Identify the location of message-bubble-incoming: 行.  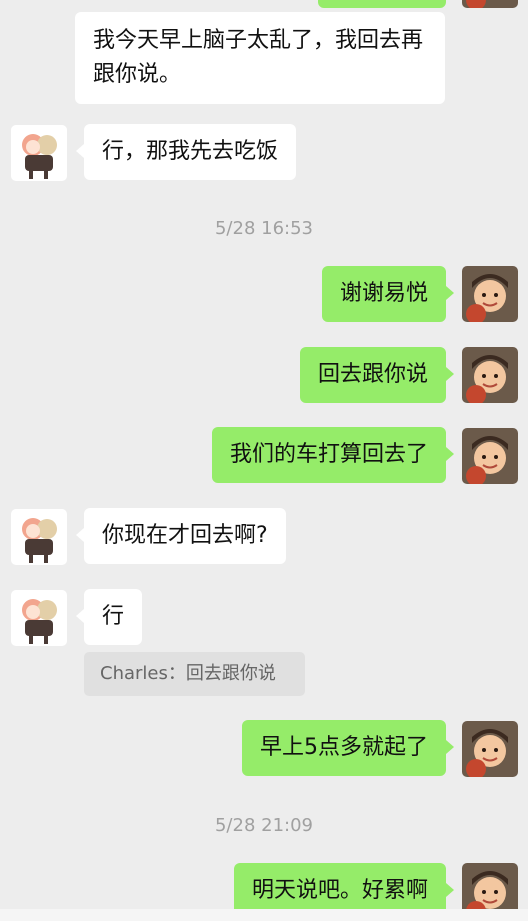
(109, 617).